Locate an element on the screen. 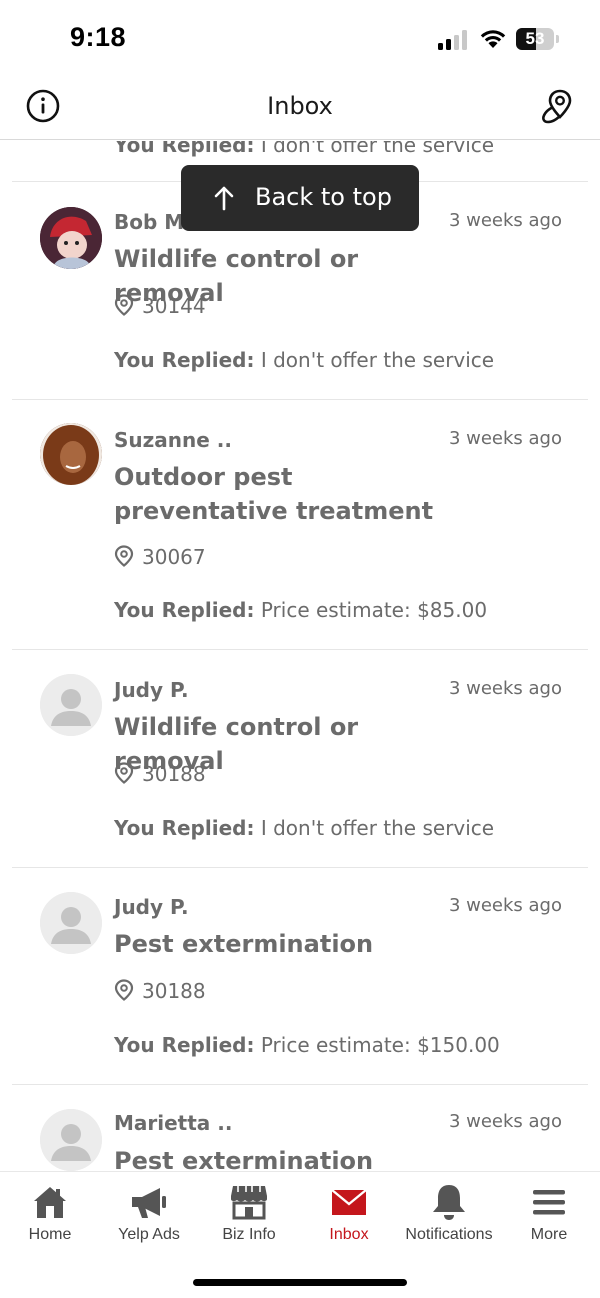 This screenshot has width=600, height=1298. cellular-signal-icon is located at coordinates (454, 40).